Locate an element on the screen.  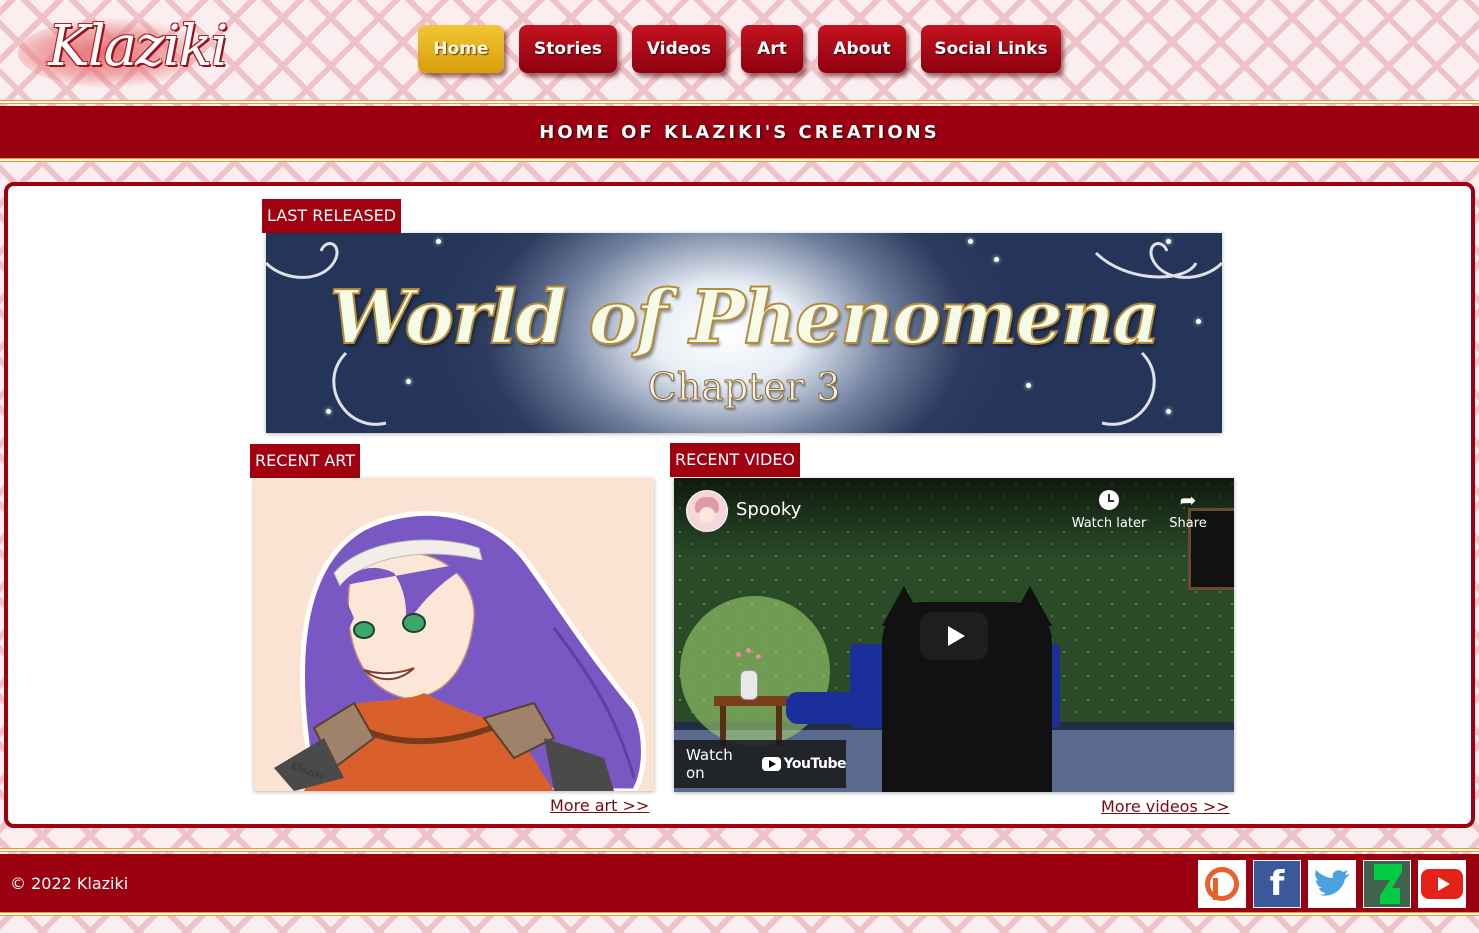
youtube-logo-icon is located at coordinates (771, 764).